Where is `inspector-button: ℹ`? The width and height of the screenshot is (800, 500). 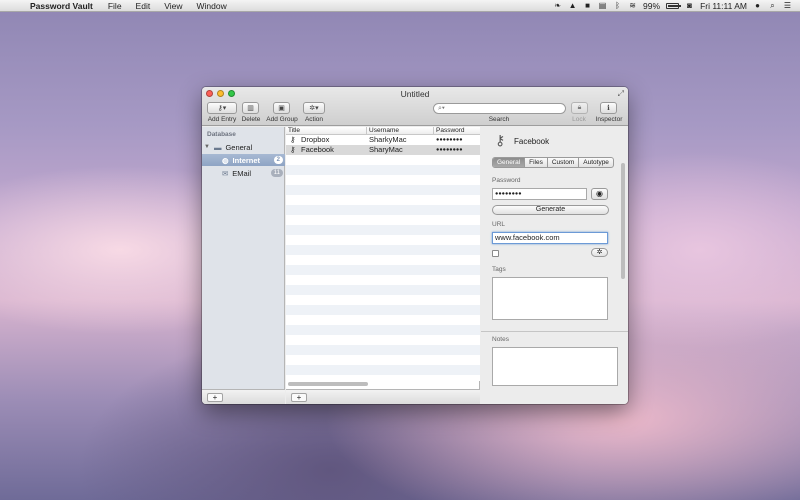
inspector-button: ℹ is located at coordinates (608, 108).